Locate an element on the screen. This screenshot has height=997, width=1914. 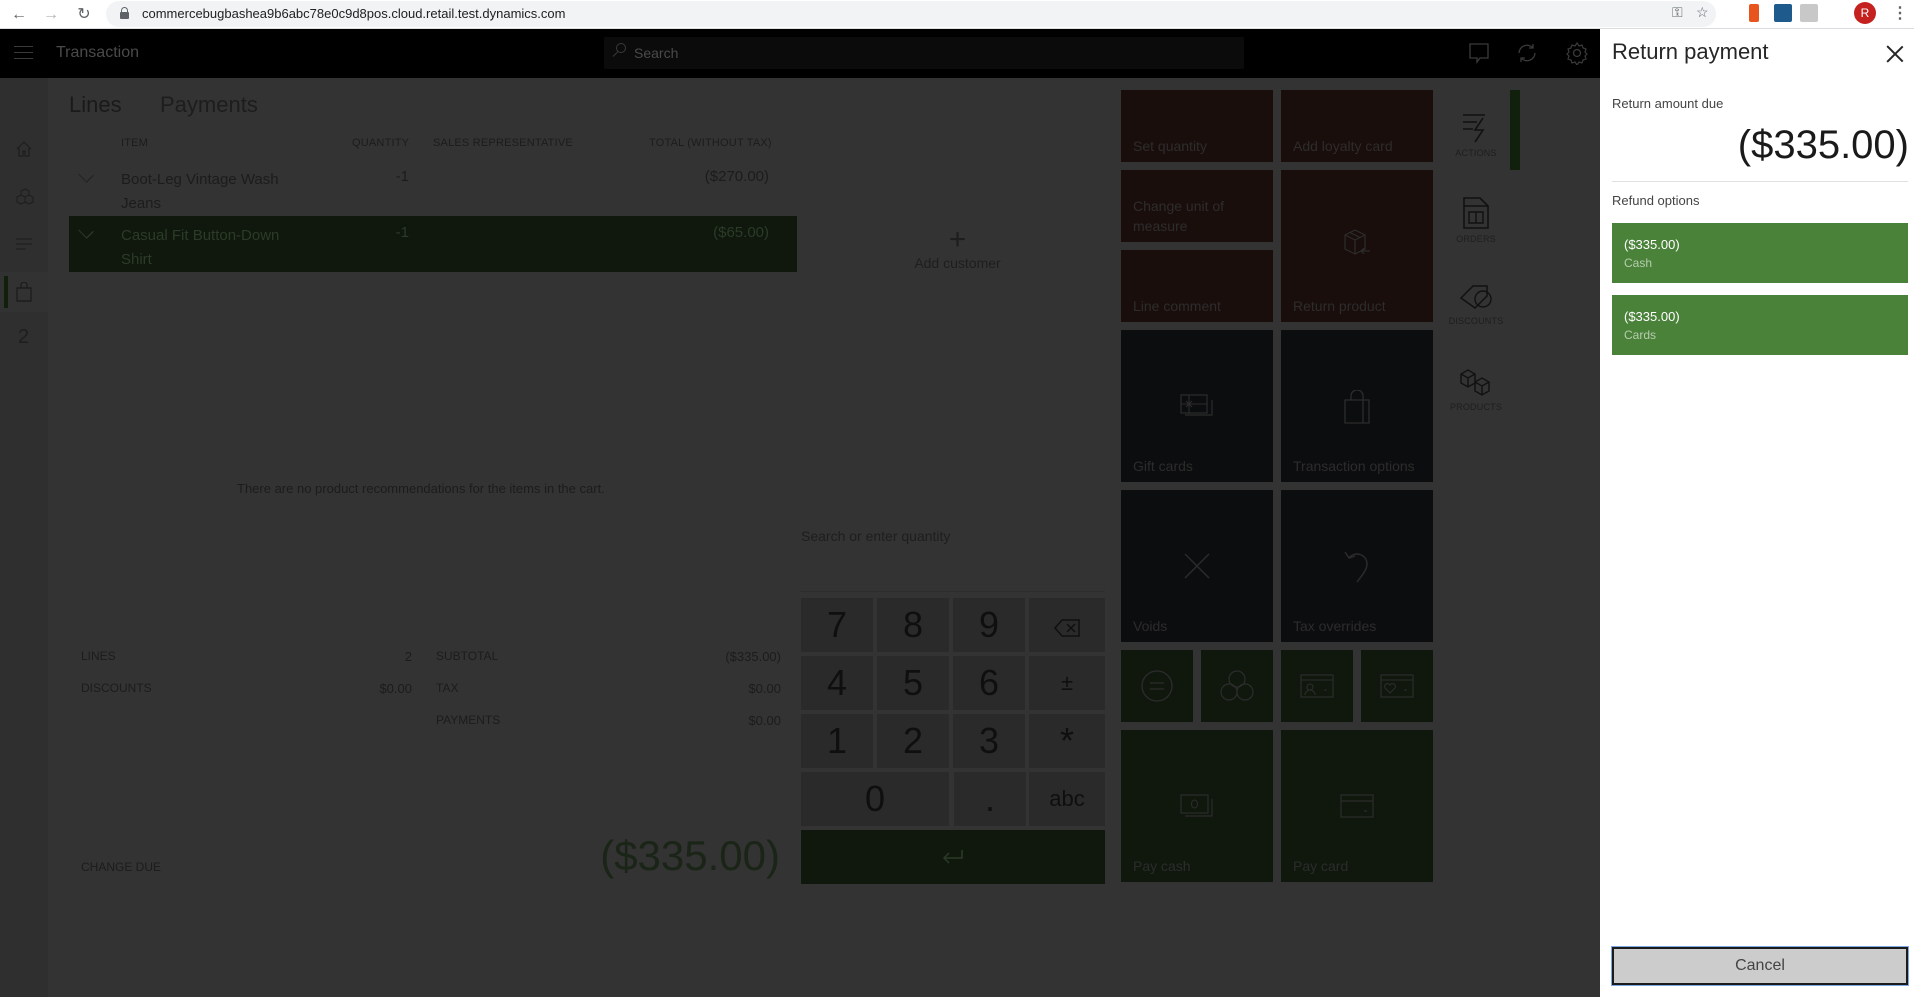
credit-card-icon is located at coordinates (1357, 806).